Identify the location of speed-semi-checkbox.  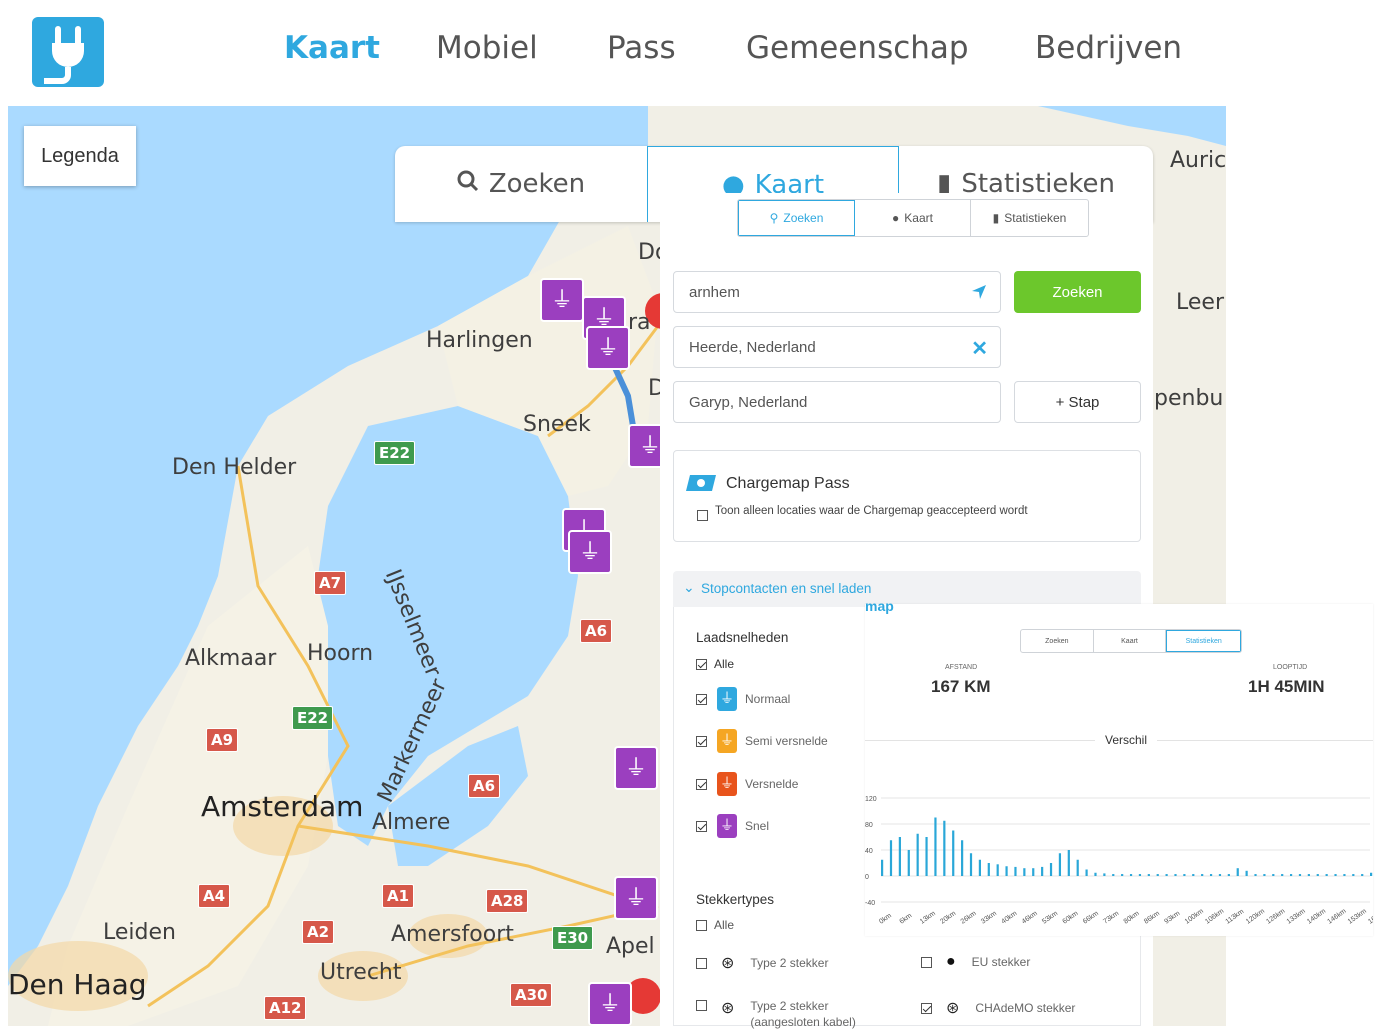
(701, 741).